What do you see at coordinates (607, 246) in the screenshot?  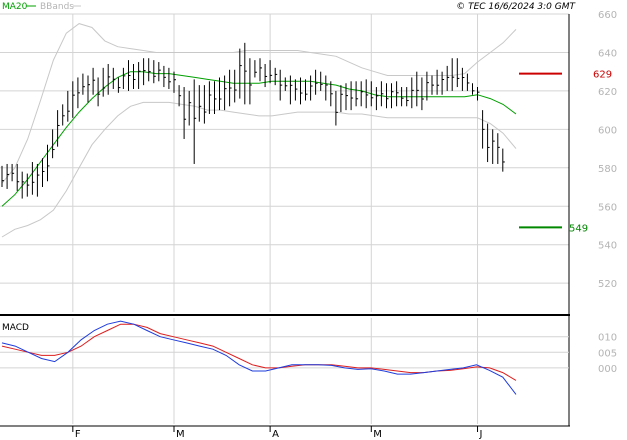 I see `y-tick-label: 540` at bounding box center [607, 246].